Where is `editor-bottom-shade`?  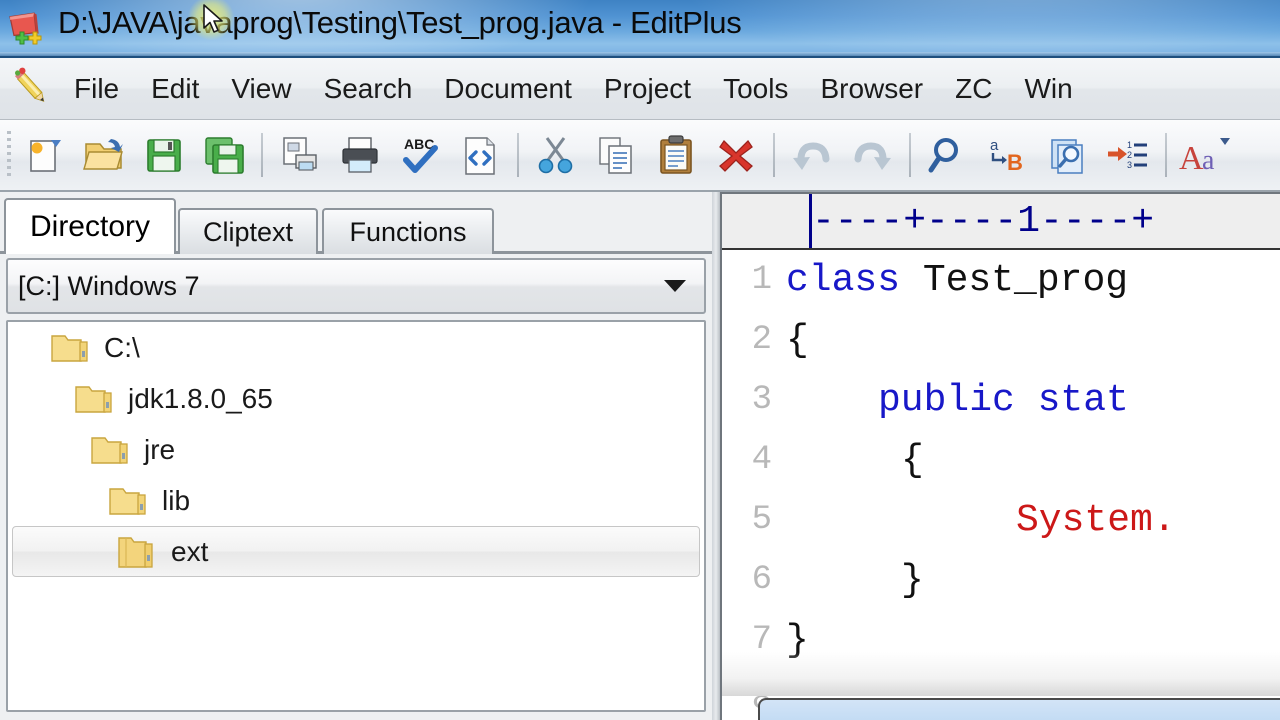
editor-bottom-shade is located at coordinates (1001, 674).